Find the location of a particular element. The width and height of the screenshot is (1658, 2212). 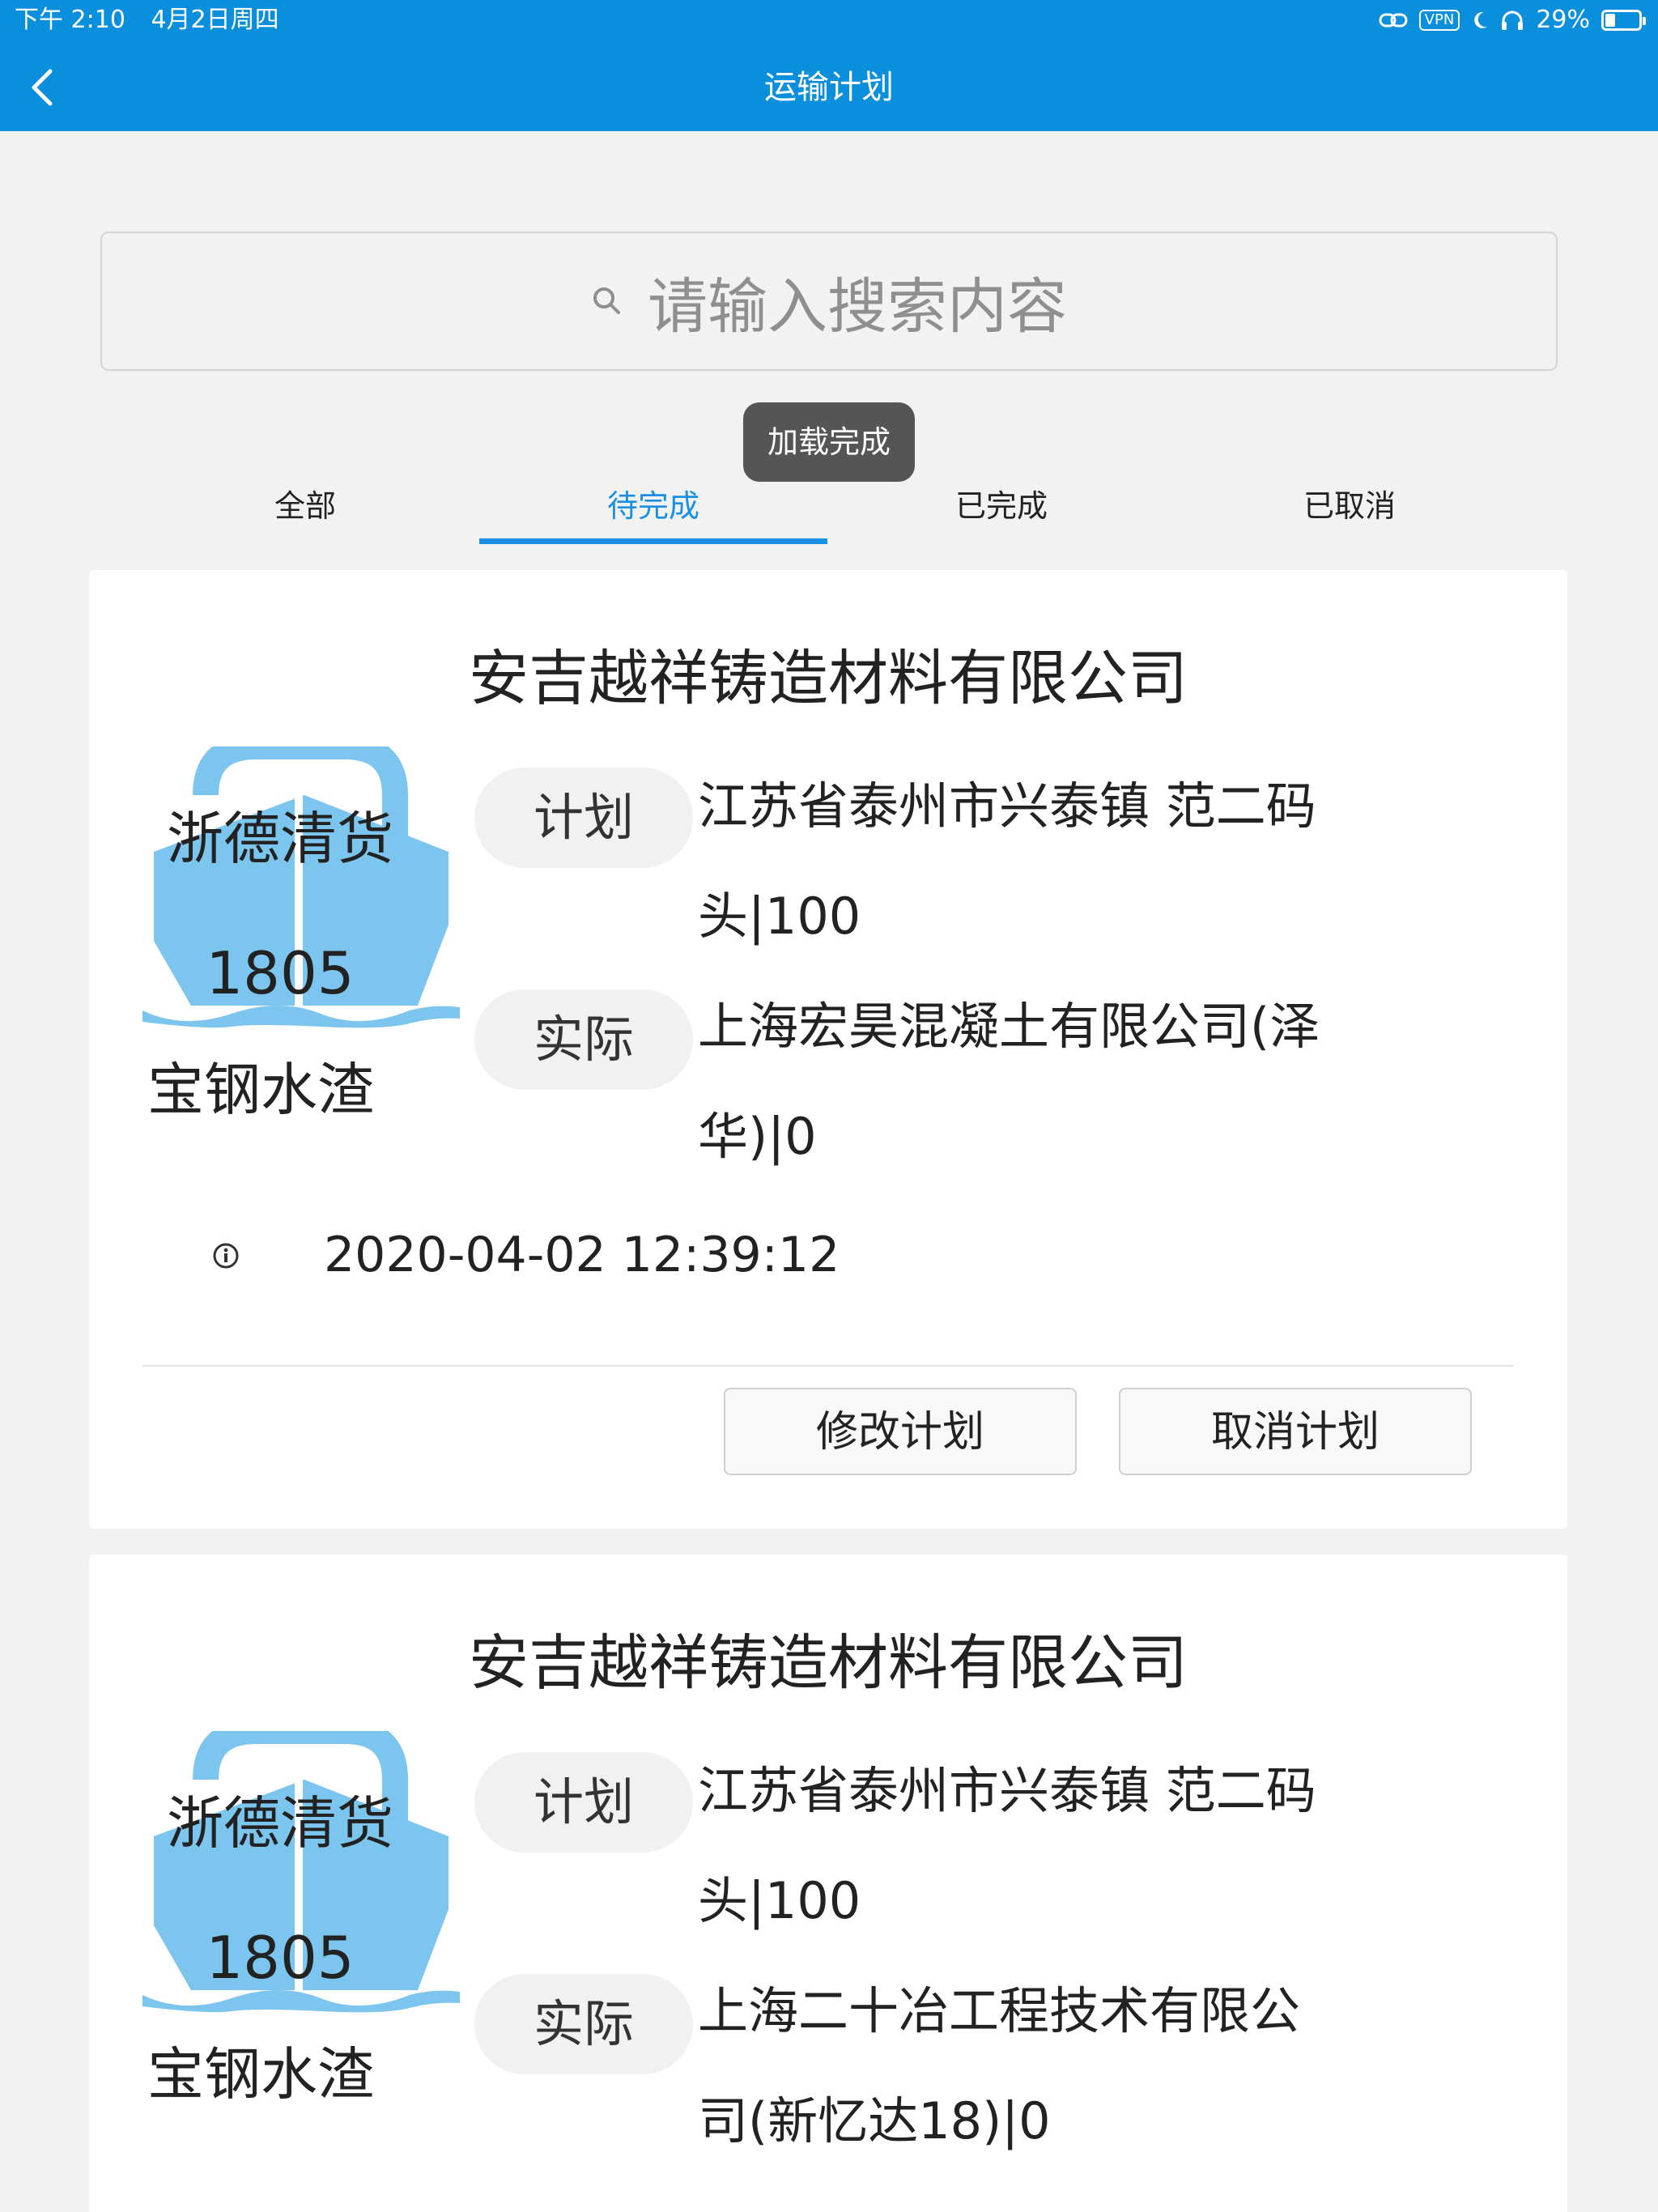

edit-plan-button: 修改计划 is located at coordinates (900, 1431).